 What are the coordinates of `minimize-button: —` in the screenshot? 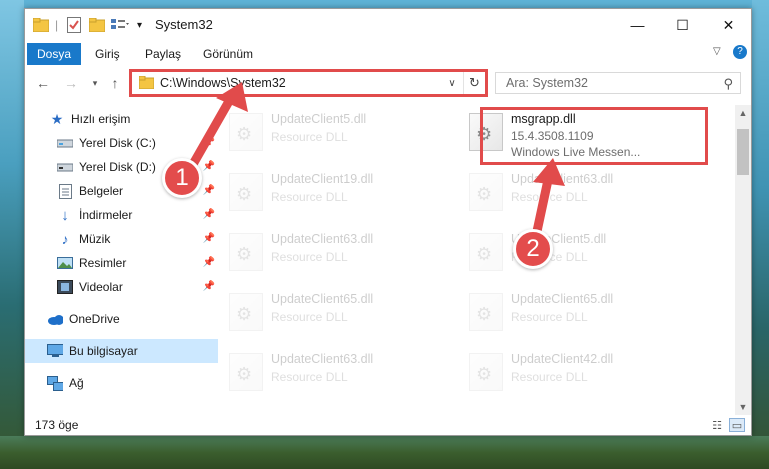 It's located at (637, 25).